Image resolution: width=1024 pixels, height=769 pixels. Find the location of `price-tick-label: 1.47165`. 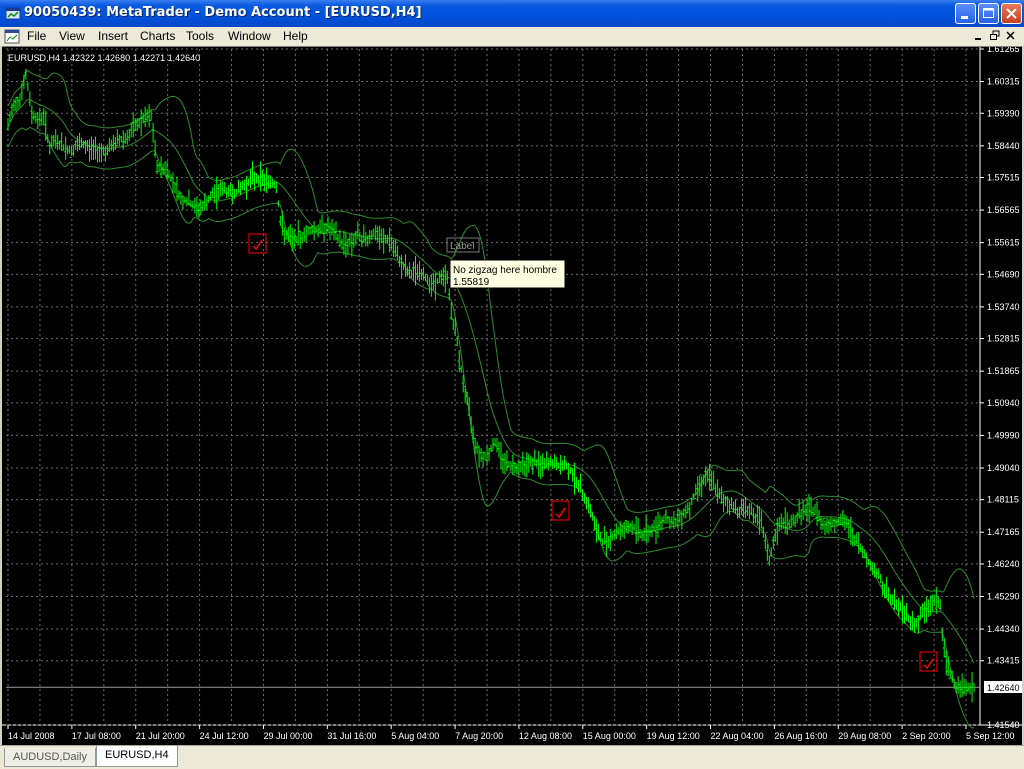

price-tick-label: 1.47165 is located at coordinates (1003, 532).